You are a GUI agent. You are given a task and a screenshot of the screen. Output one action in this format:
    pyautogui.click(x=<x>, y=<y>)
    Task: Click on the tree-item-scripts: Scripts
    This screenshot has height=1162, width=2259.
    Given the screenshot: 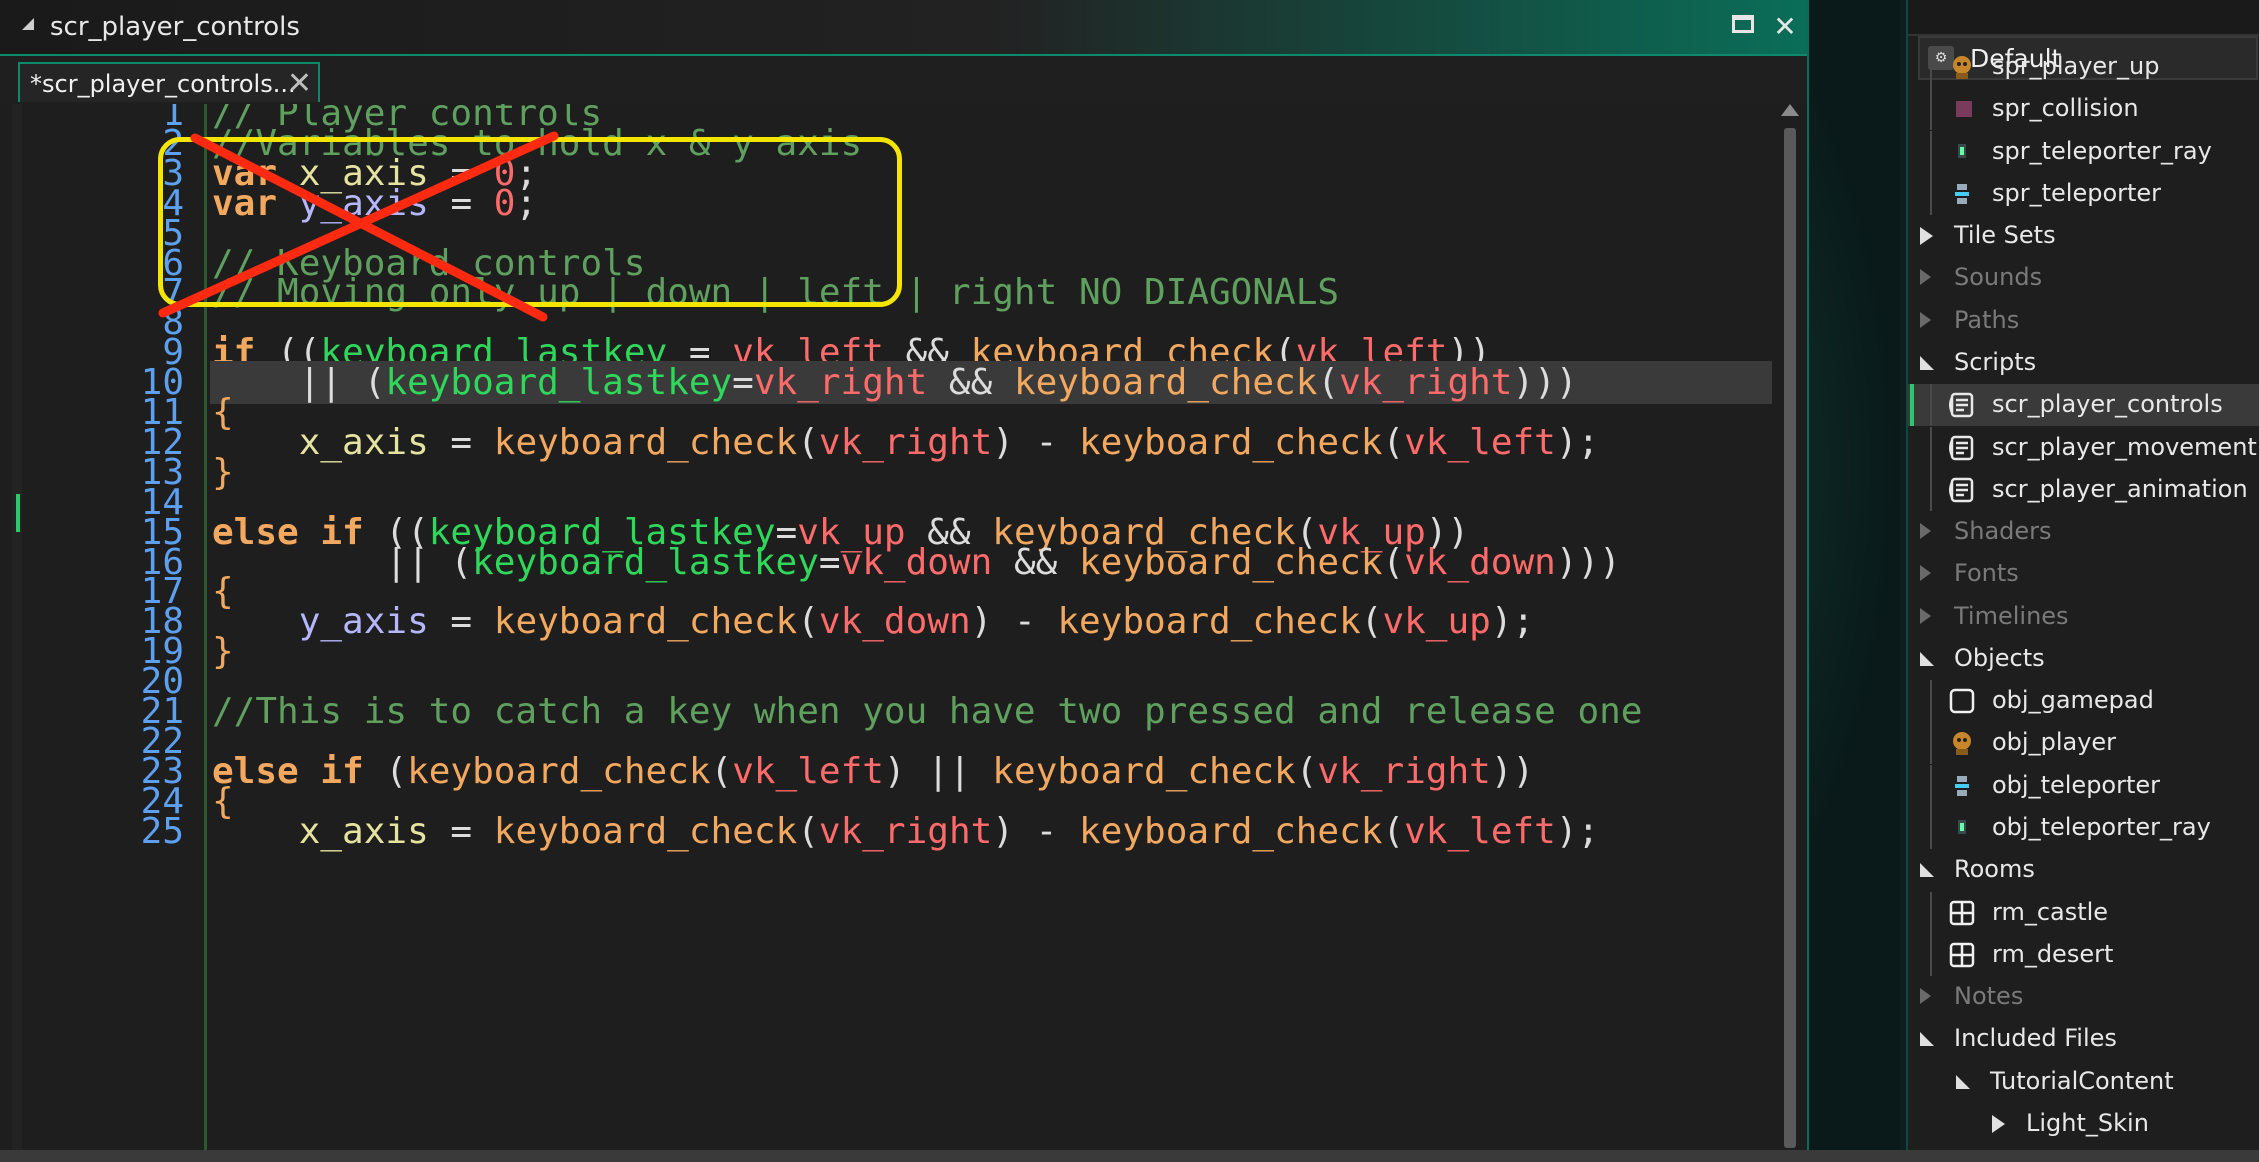 What is the action you would take?
    pyautogui.click(x=2083, y=363)
    